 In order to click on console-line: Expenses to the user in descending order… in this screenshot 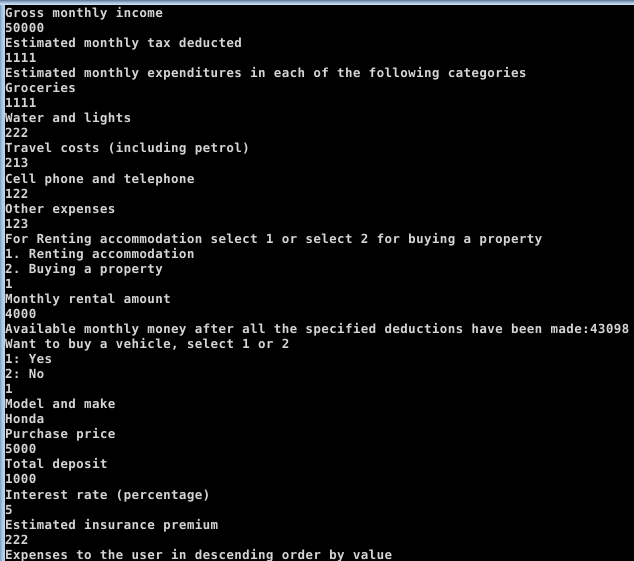, I will do `click(199, 553)`.